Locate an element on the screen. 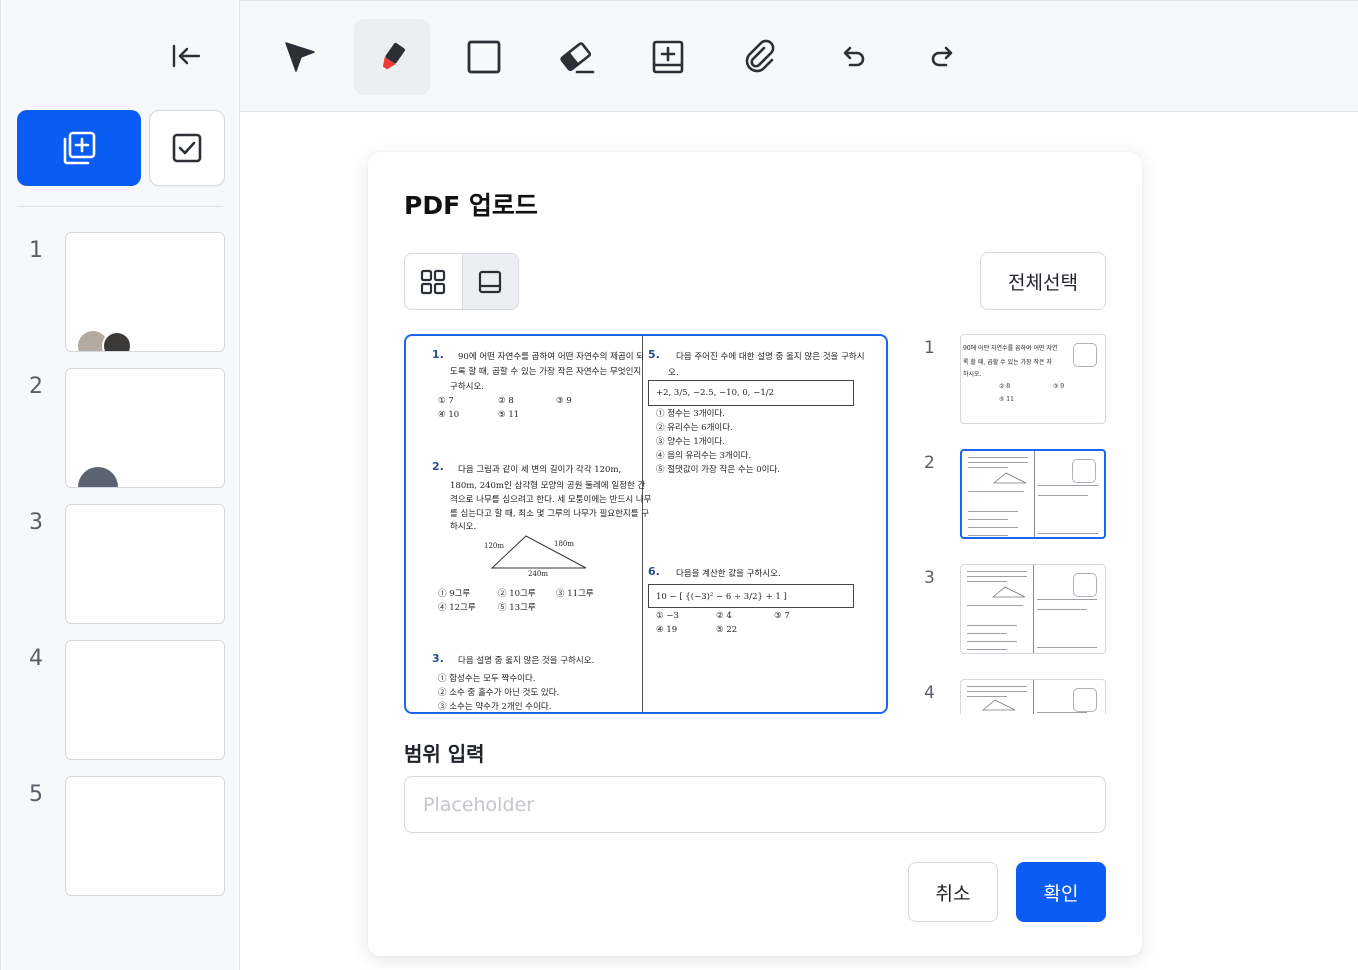 Image resolution: width=1358 pixels, height=970 pixels. thumbnail-number: 4 is located at coordinates (929, 693).